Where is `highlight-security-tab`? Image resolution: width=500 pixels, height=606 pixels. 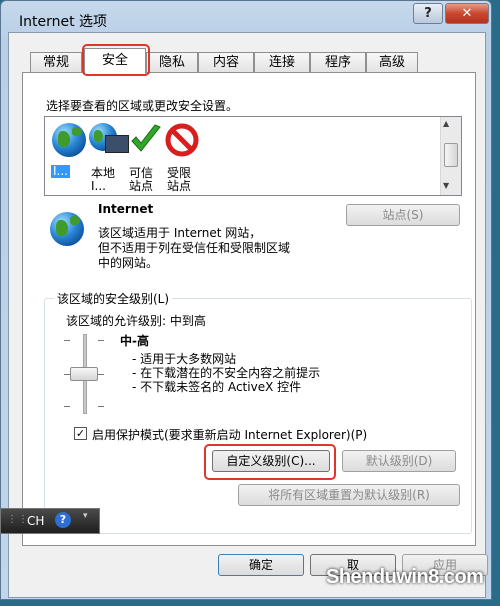
highlight-security-tab is located at coordinates (116, 60).